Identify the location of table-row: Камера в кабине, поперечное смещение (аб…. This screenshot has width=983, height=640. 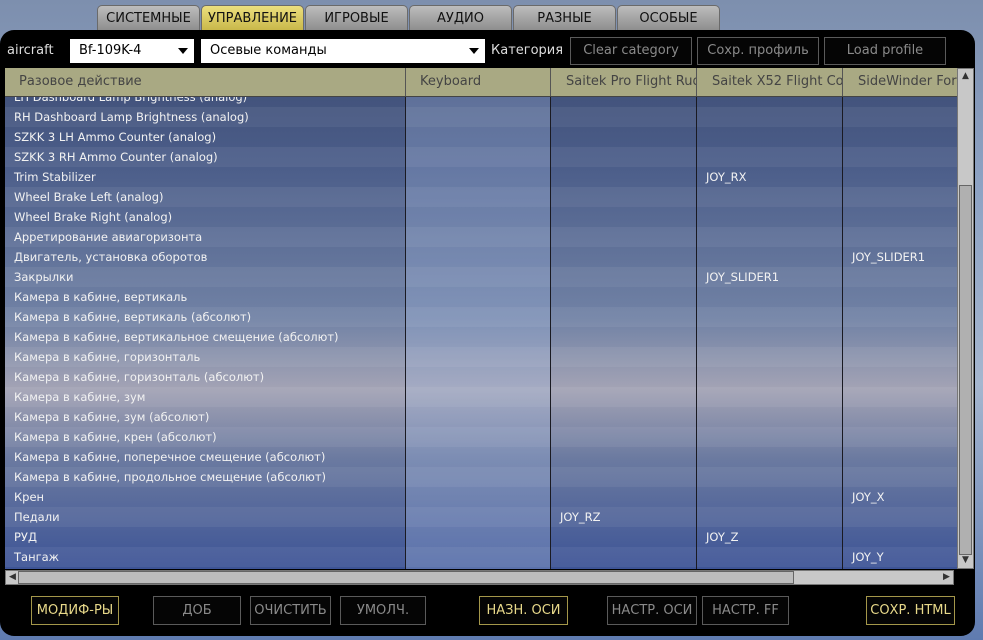
(481, 457).